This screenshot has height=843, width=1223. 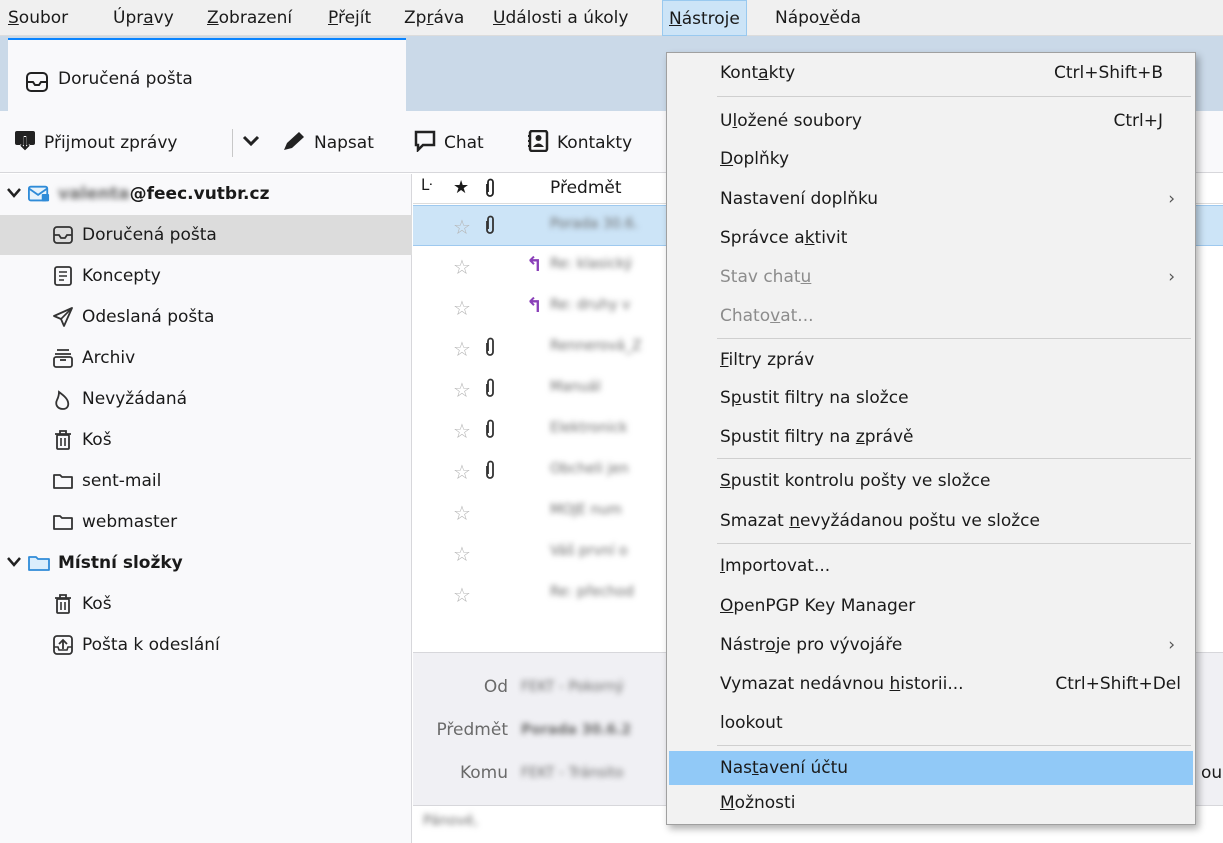 I want to click on folder-label: Koncepty, so click(x=121, y=276).